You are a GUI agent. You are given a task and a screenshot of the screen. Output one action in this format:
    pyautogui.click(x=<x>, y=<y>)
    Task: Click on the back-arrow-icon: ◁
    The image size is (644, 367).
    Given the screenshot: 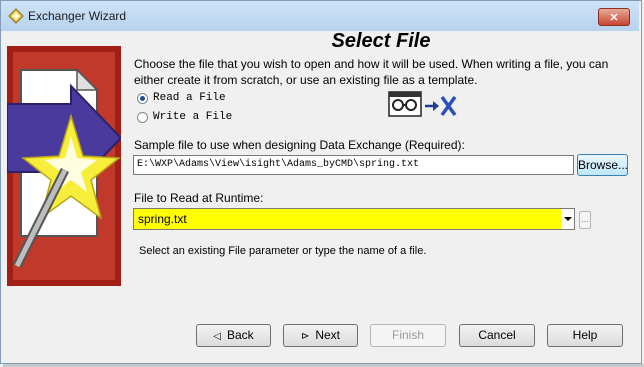 What is the action you would take?
    pyautogui.click(x=217, y=336)
    